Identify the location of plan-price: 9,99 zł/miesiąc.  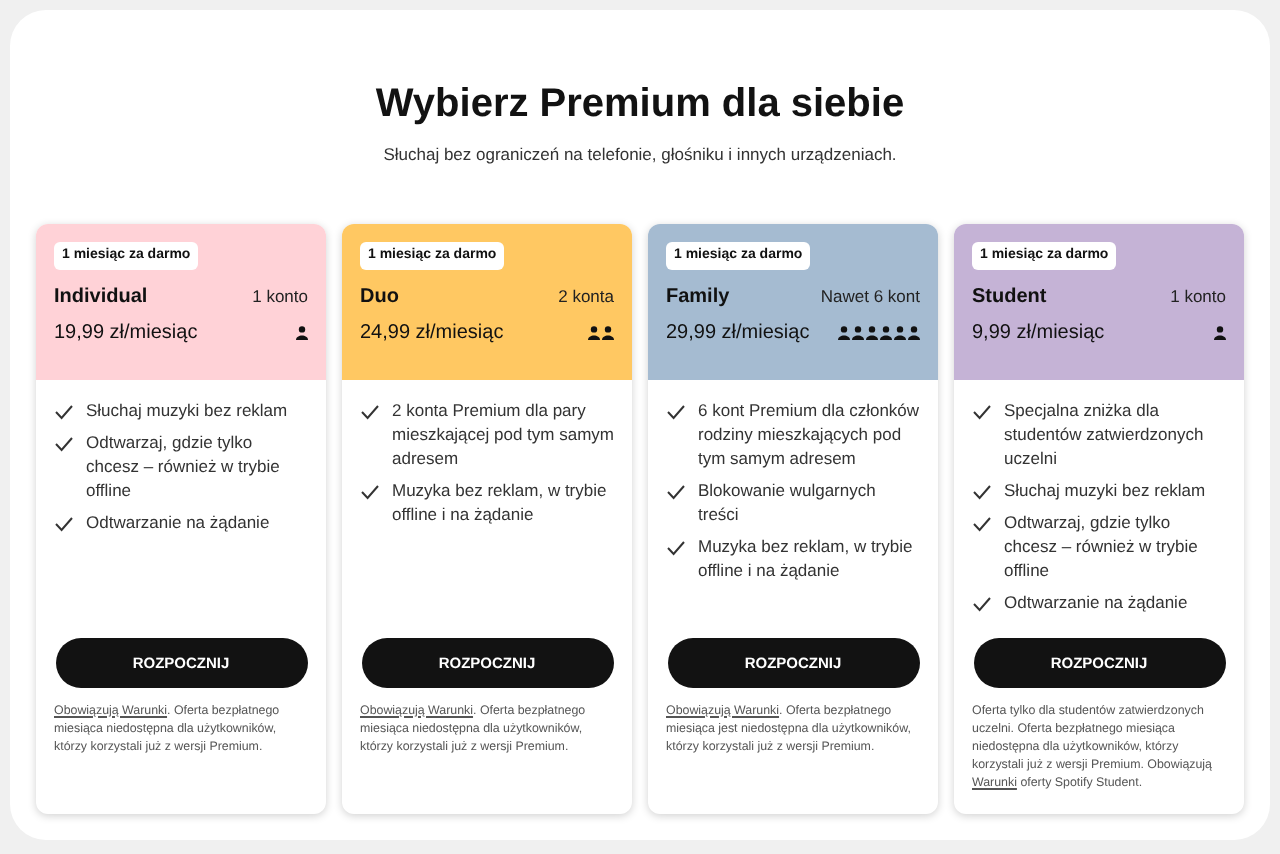
(1038, 334).